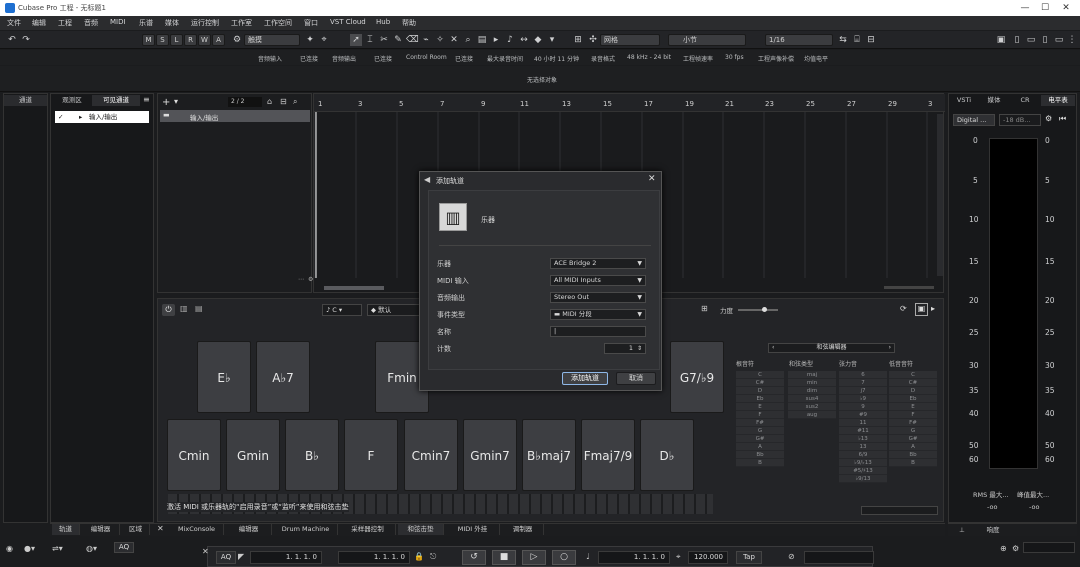 The height and width of the screenshot is (567, 1080). What do you see at coordinates (1059, 40) in the screenshot?
I see `transport-toggle-icon: ▭` at bounding box center [1059, 40].